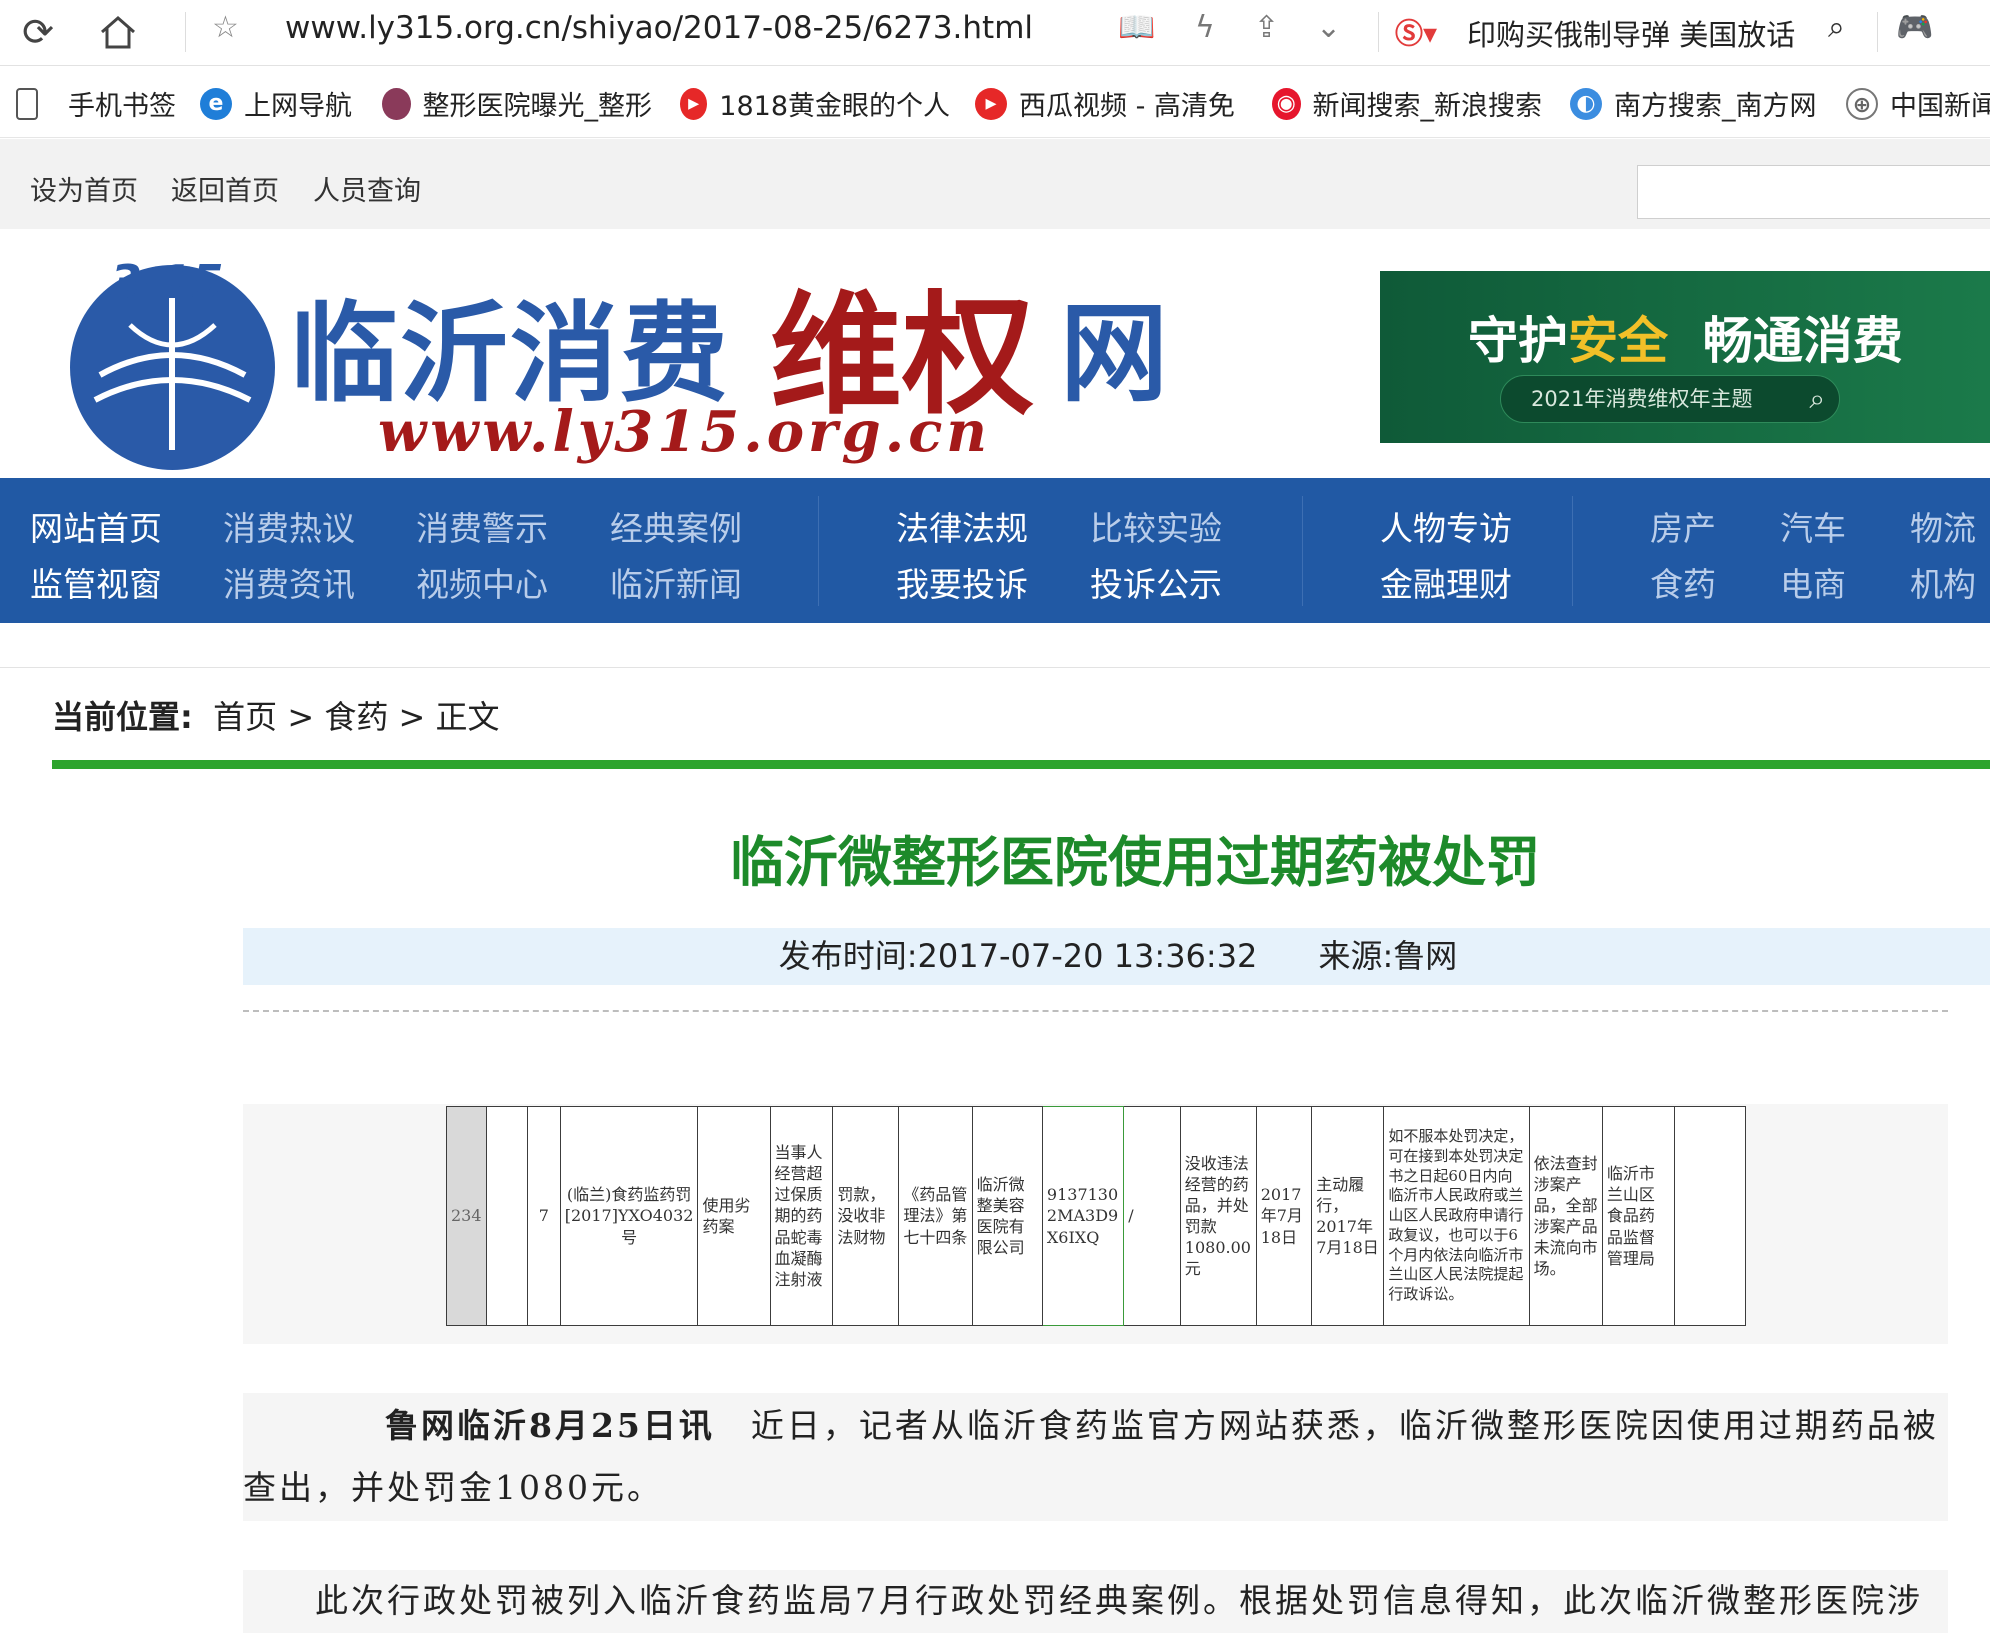 Image resolution: width=1990 pixels, height=1633 pixels. What do you see at coordinates (1021, 764) in the screenshot?
I see `breadcrumb-rule` at bounding box center [1021, 764].